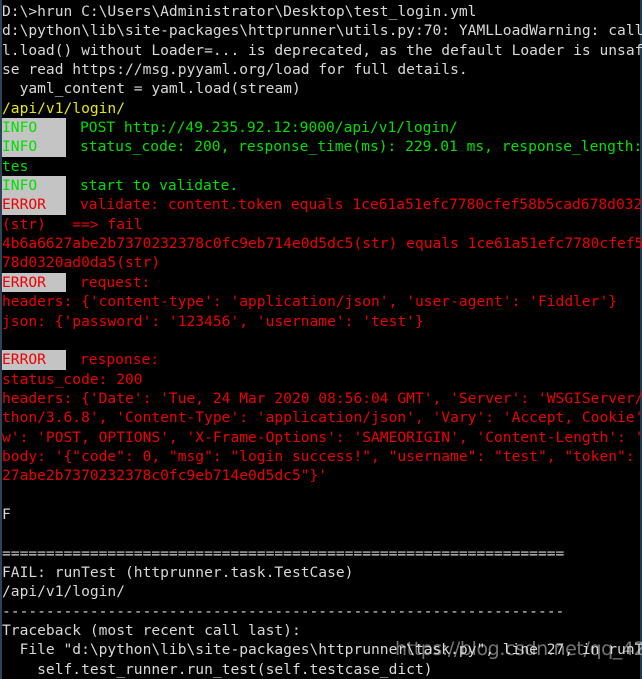 The width and height of the screenshot is (642, 679). What do you see at coordinates (322, 166) in the screenshot?
I see `terminal-line: tes` at bounding box center [322, 166].